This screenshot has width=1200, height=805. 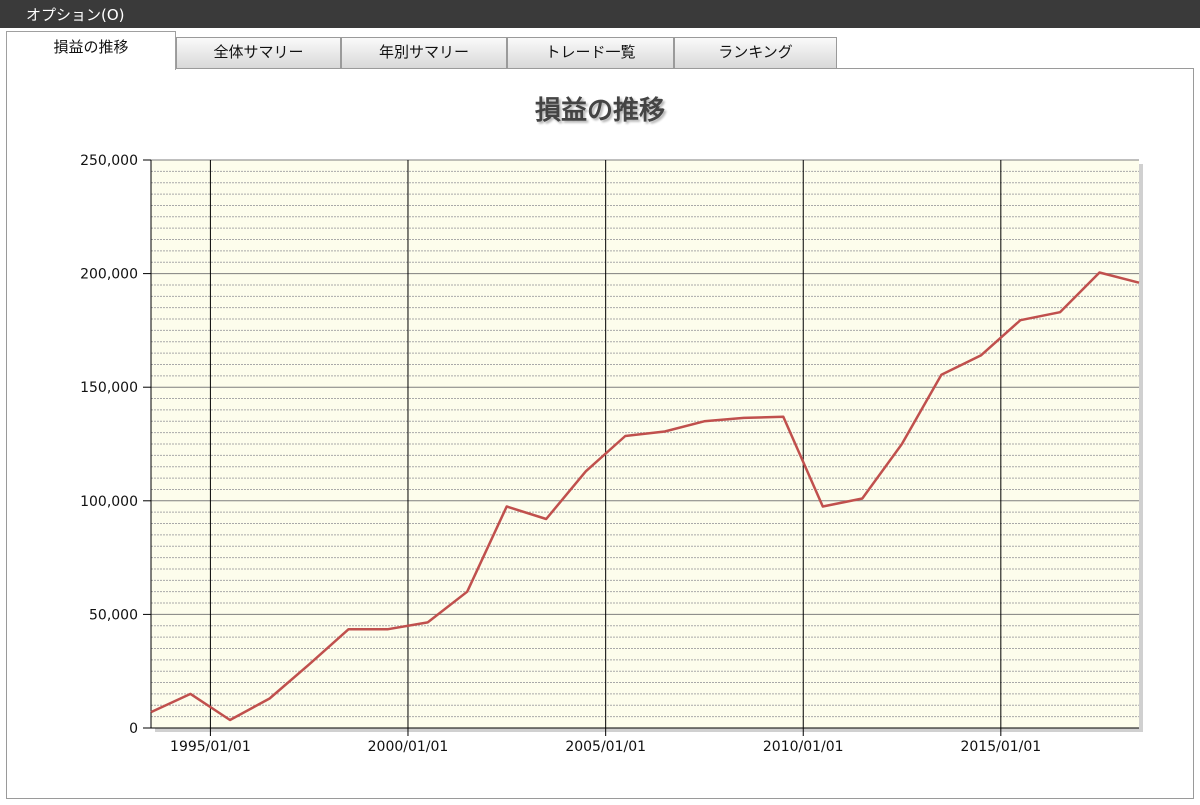 What do you see at coordinates (408, 747) in the screenshot?
I see `x-tick-label: 2000/01/01` at bounding box center [408, 747].